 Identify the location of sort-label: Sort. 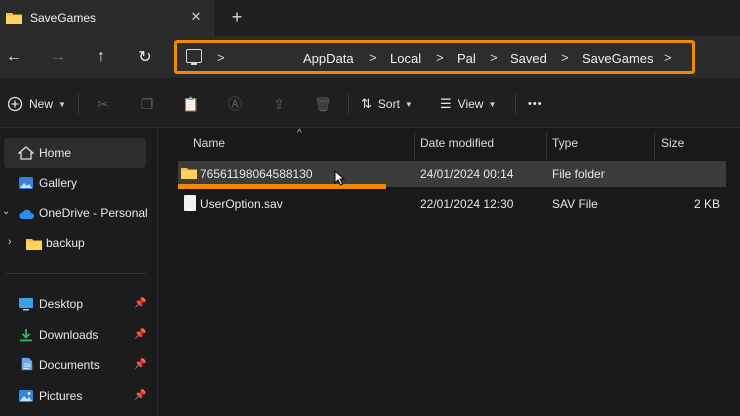
(388, 104).